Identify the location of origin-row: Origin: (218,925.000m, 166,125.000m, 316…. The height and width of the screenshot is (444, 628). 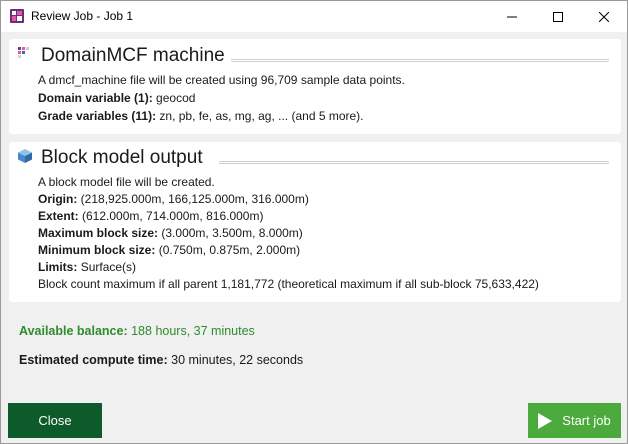
(173, 199).